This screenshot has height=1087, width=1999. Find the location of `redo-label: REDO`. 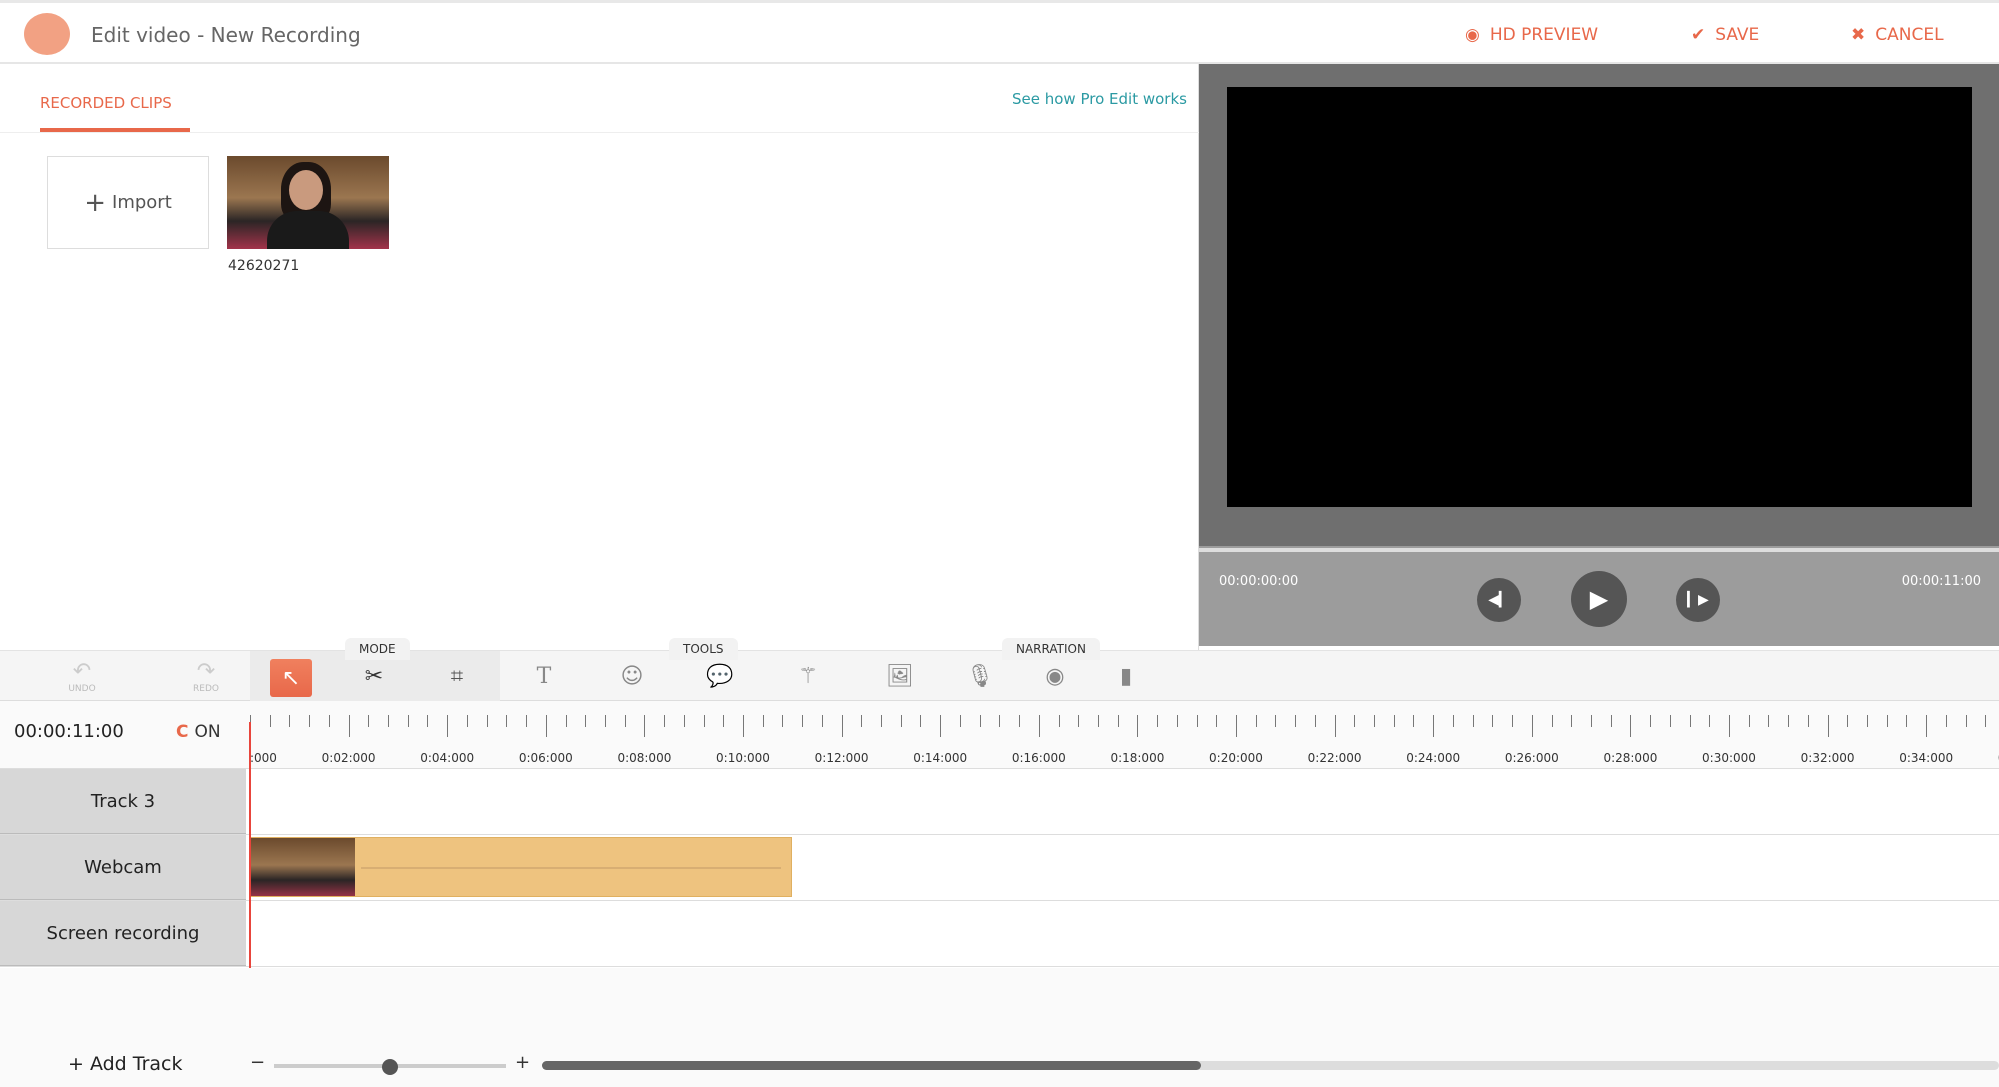

redo-label: REDO is located at coordinates (206, 688).